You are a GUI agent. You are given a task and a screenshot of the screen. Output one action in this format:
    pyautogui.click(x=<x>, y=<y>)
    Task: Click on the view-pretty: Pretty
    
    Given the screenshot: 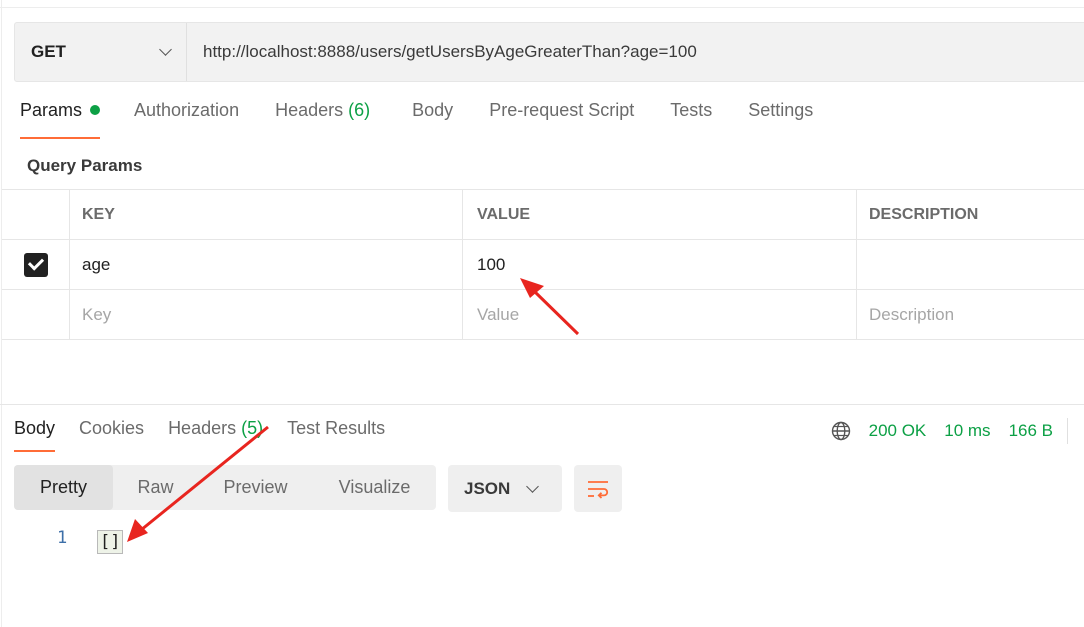 What is the action you would take?
    pyautogui.click(x=63, y=487)
    